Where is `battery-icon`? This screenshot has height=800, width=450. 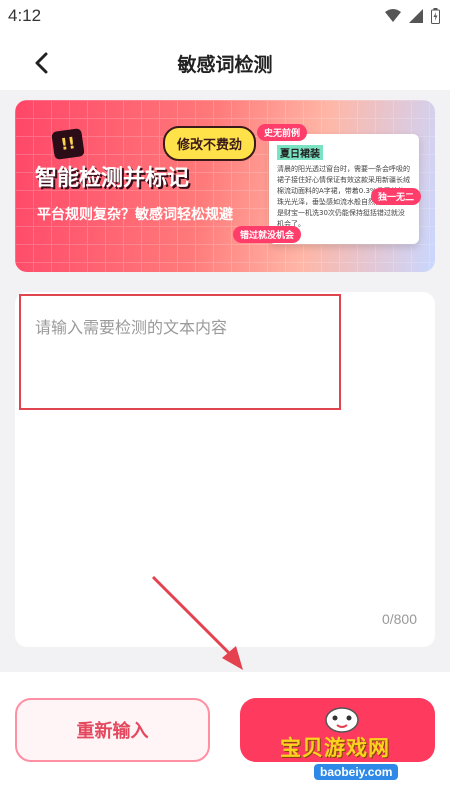
battery-icon is located at coordinates (435, 16).